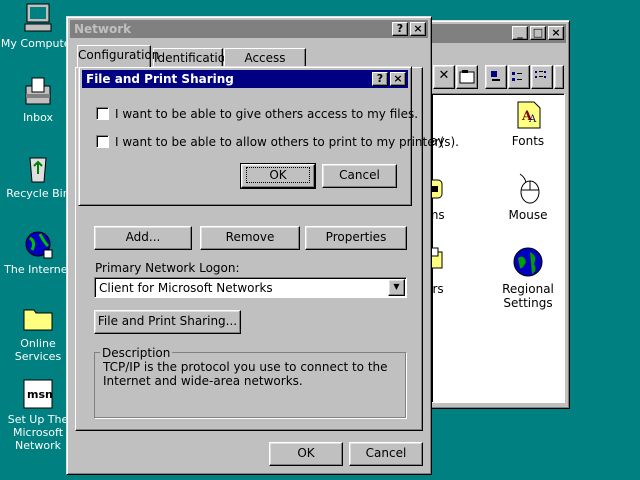  What do you see at coordinates (249, 29) in the screenshot?
I see `network-titlebar: Network ? ×` at bounding box center [249, 29].